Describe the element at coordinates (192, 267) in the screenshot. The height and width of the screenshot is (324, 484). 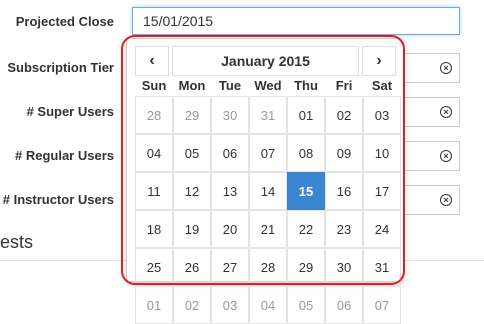
I see `day-cell: 26` at that location.